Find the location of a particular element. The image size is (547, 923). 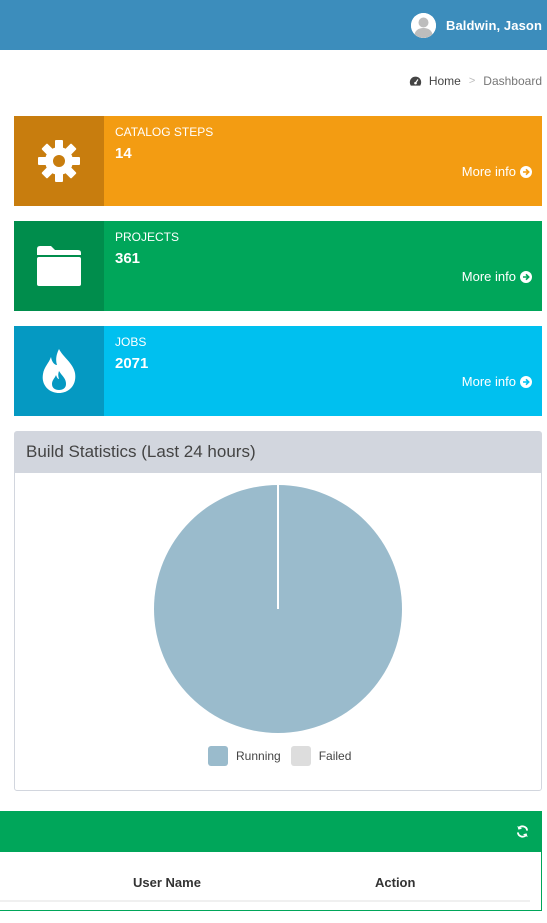

user-name: Baldwin, Jason is located at coordinates (494, 25).